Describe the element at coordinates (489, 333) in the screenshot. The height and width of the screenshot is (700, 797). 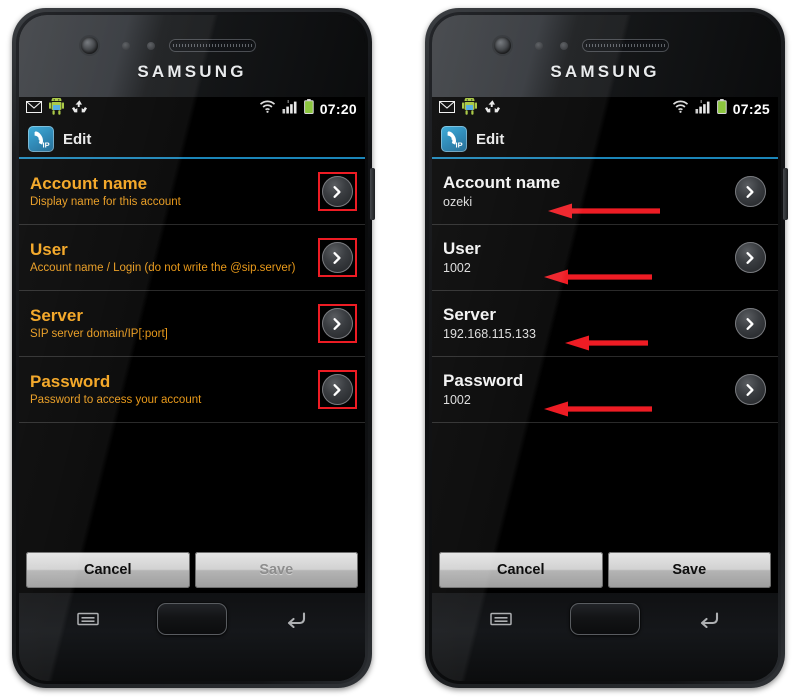
I see `row-value: 192.168.115.133` at that location.